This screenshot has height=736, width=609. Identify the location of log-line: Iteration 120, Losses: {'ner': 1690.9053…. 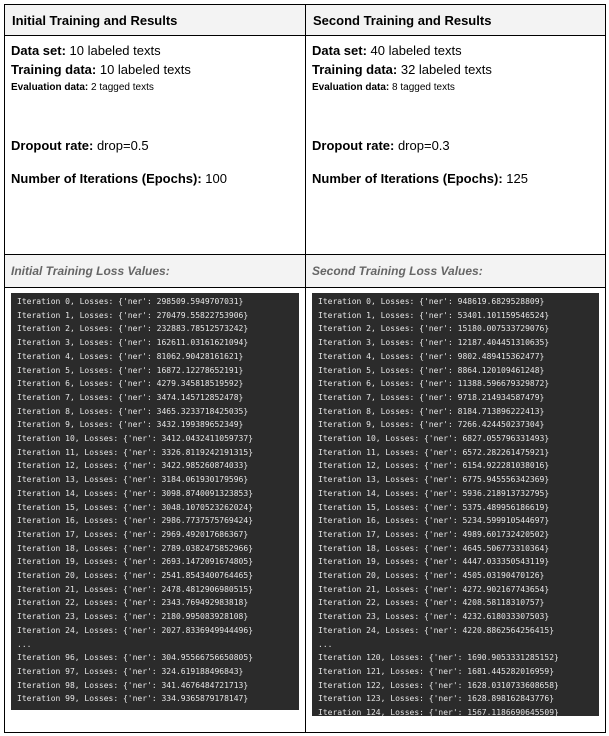
(438, 658).